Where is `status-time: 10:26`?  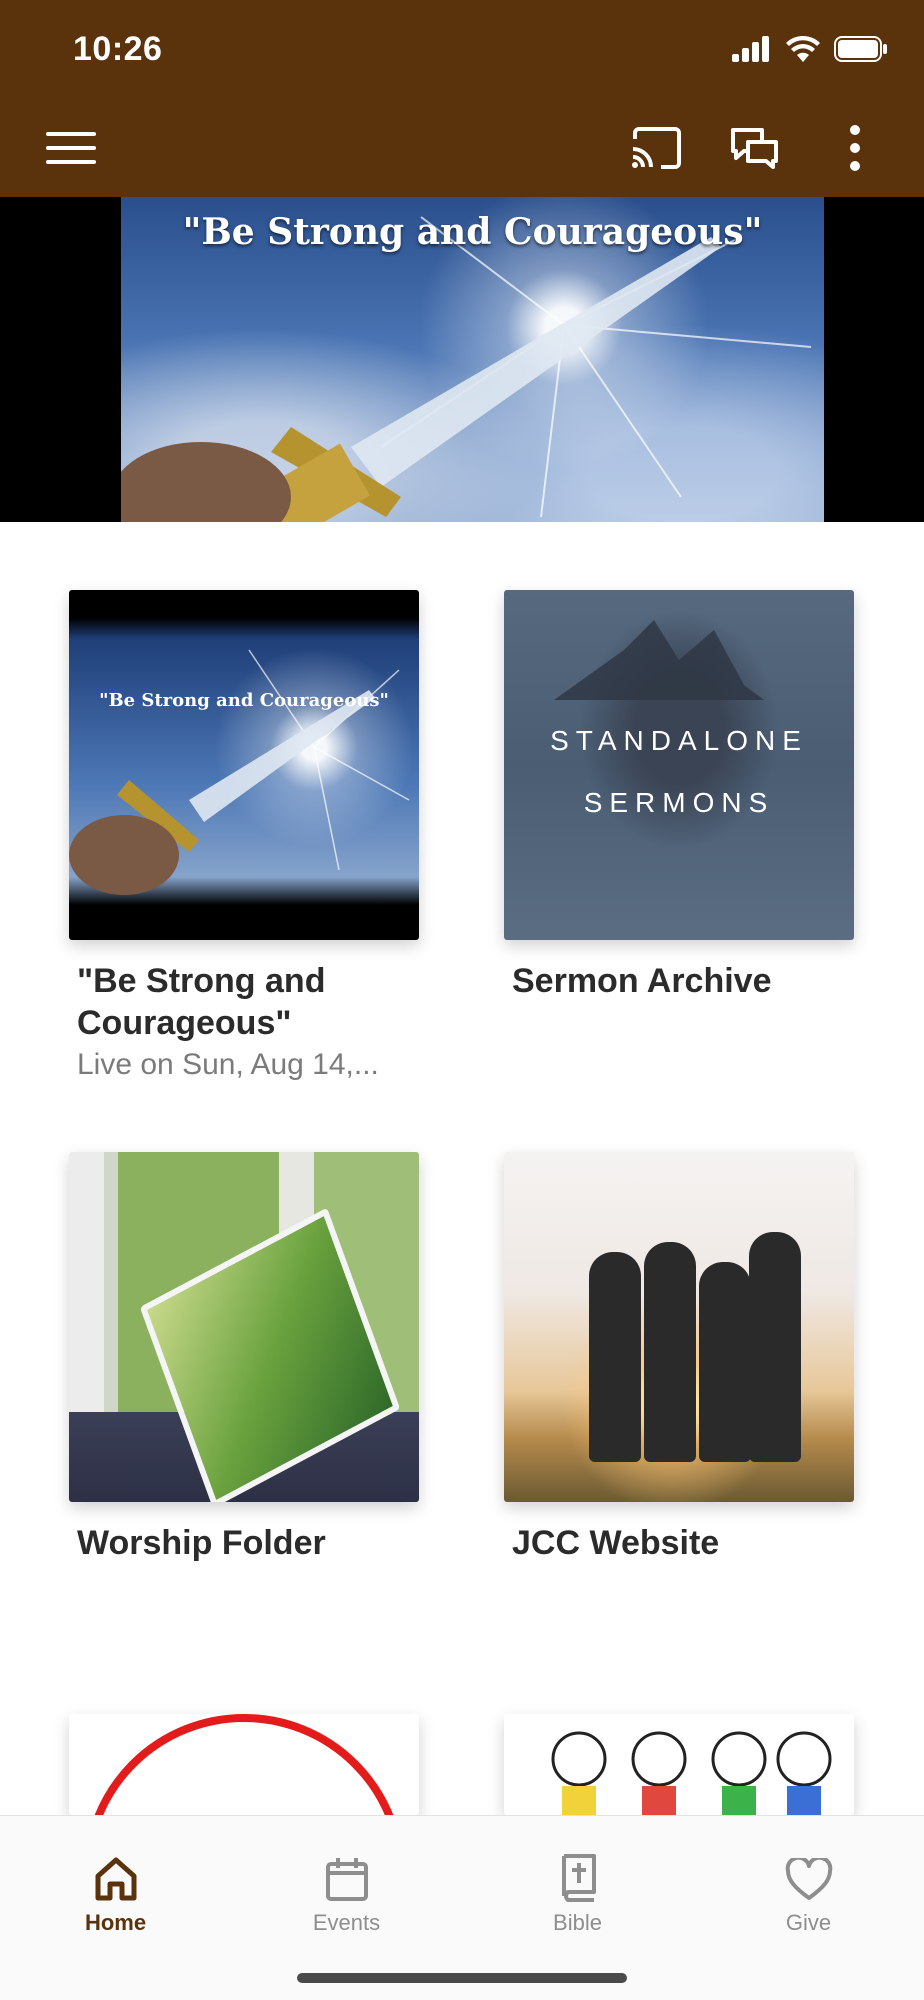
status-time: 10:26 is located at coordinates (118, 49).